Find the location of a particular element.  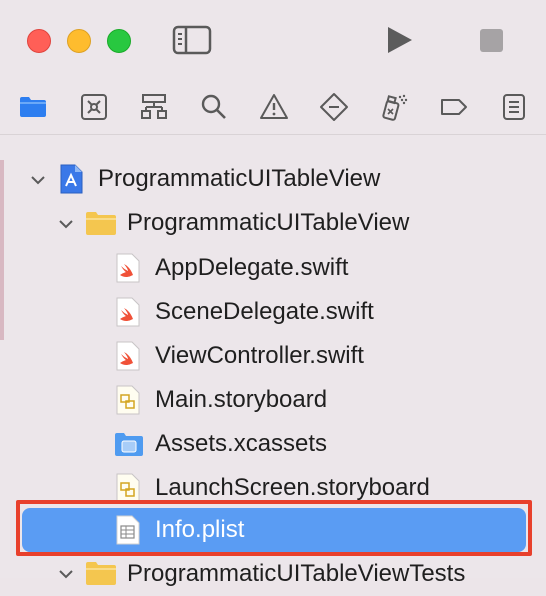

project-navigator-tab is located at coordinates (33, 107).